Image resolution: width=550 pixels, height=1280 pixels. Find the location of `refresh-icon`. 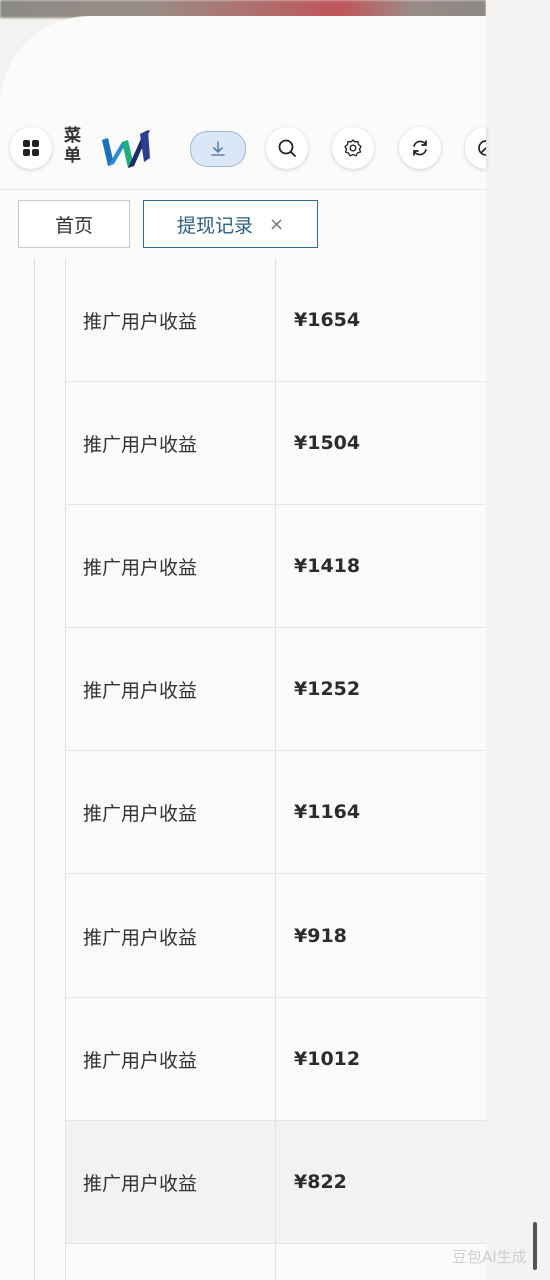

refresh-icon is located at coordinates (420, 148).